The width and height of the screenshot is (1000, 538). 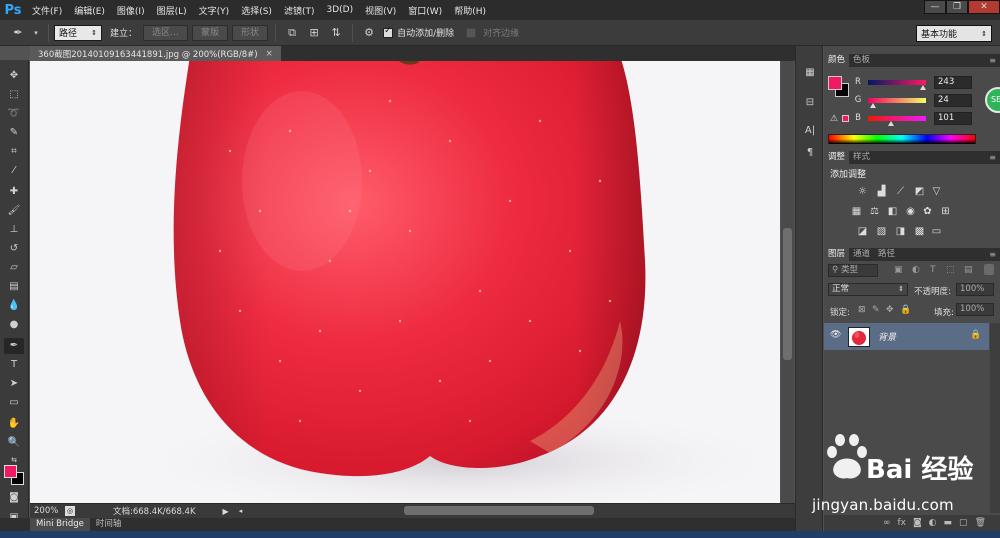 What do you see at coordinates (837, 254) in the screenshot?
I see `tab-layers: 图层` at bounding box center [837, 254].